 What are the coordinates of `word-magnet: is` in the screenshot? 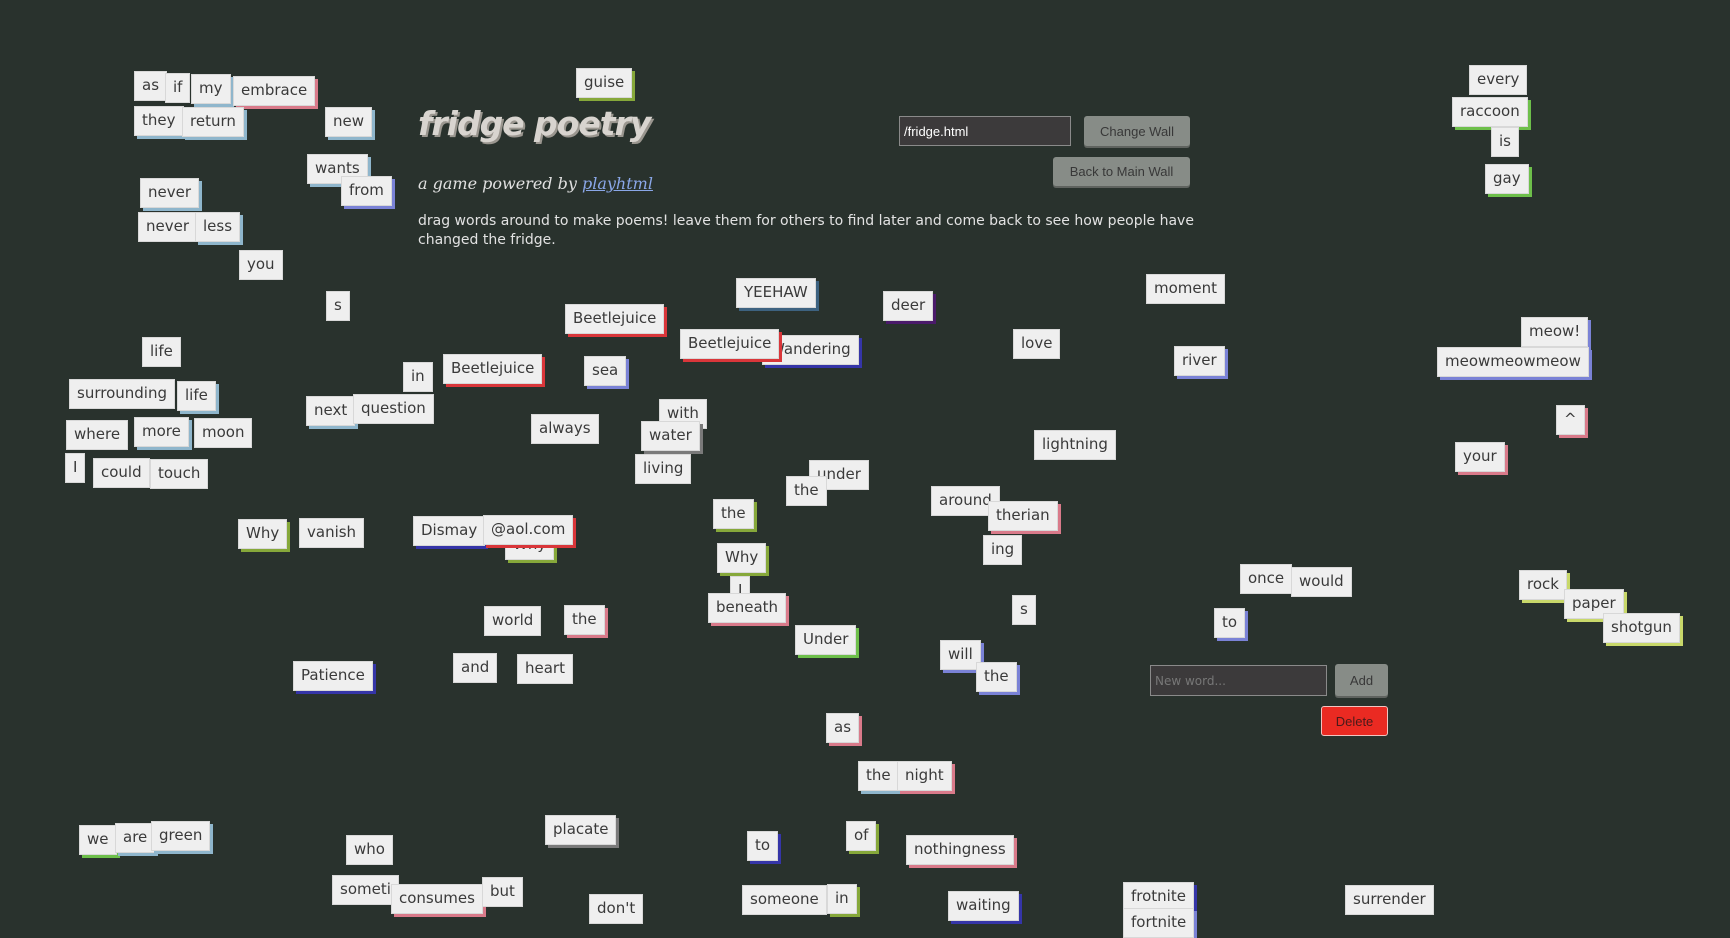 It's located at (1505, 142).